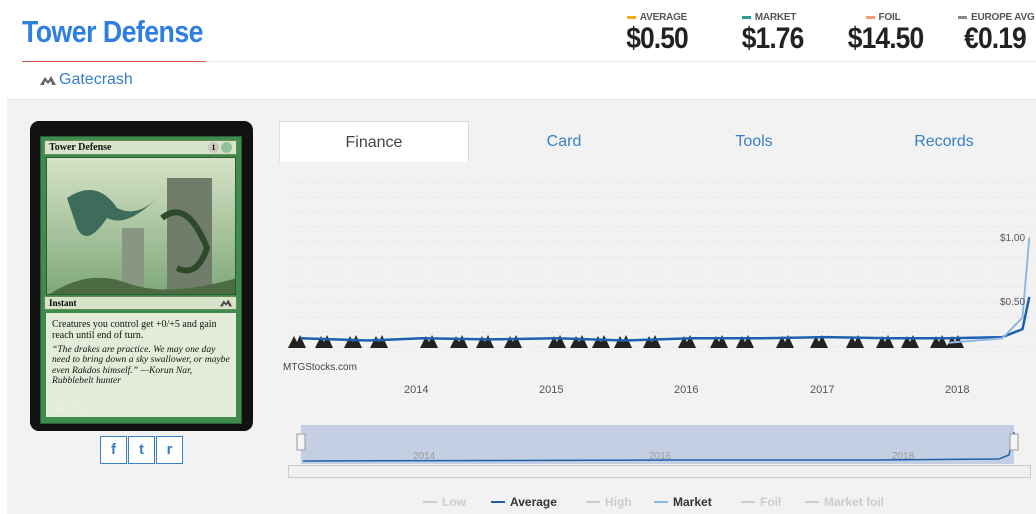 The height and width of the screenshot is (514, 1036). I want to click on legend-market-foil-label: Market foil, so click(854, 502).